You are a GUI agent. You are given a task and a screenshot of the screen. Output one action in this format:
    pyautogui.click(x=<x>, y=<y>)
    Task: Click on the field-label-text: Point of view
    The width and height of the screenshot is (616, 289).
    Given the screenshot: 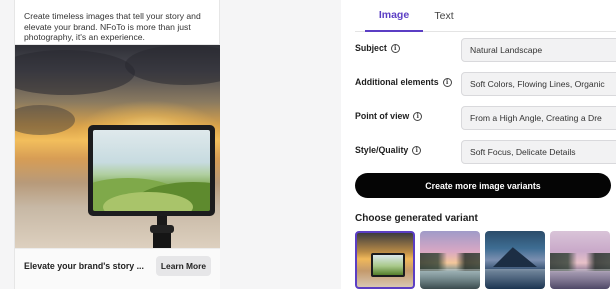 What is the action you would take?
    pyautogui.click(x=382, y=116)
    